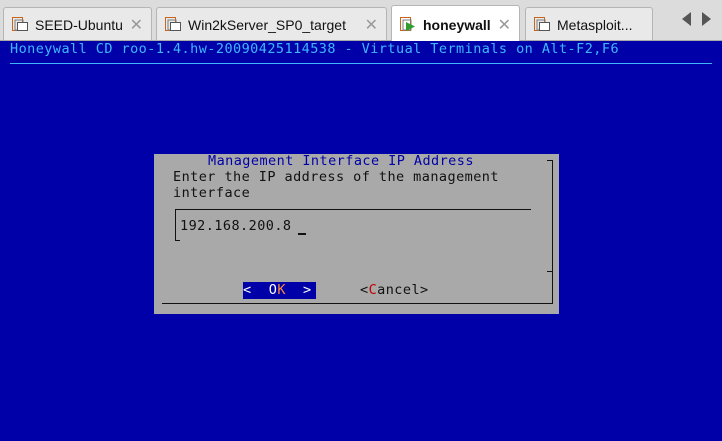 Image resolution: width=722 pixels, height=441 pixels. What do you see at coordinates (267, 25) in the screenshot?
I see `tab-label: Win2kServer_SP0_target` at bounding box center [267, 25].